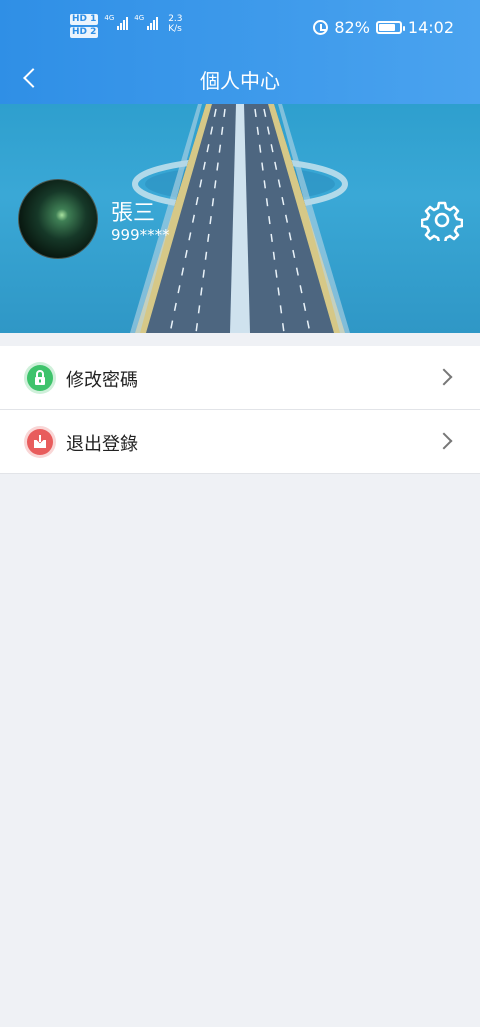 This screenshot has height=1027, width=480. I want to click on net1-label: 4G, so click(109, 18).